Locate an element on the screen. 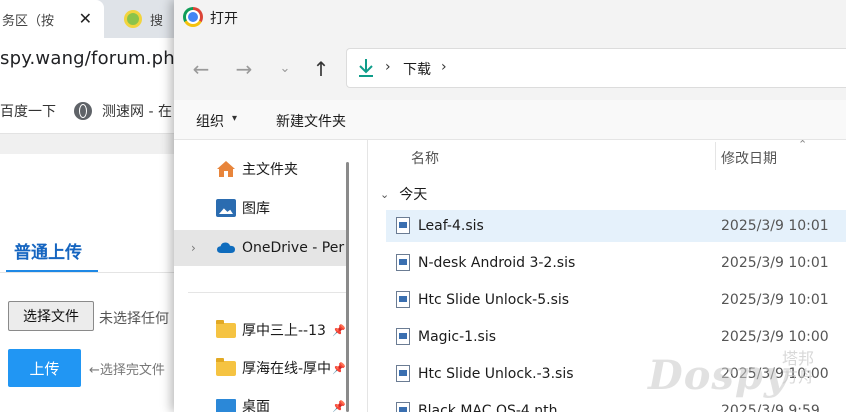  caret-down-icon: ▾ is located at coordinates (234, 118).